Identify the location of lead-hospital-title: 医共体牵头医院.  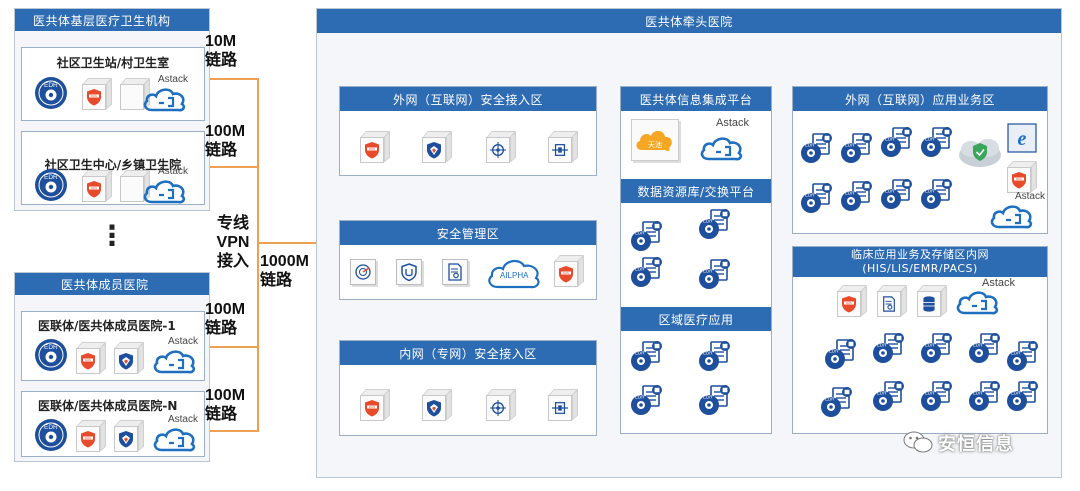
(689, 21).